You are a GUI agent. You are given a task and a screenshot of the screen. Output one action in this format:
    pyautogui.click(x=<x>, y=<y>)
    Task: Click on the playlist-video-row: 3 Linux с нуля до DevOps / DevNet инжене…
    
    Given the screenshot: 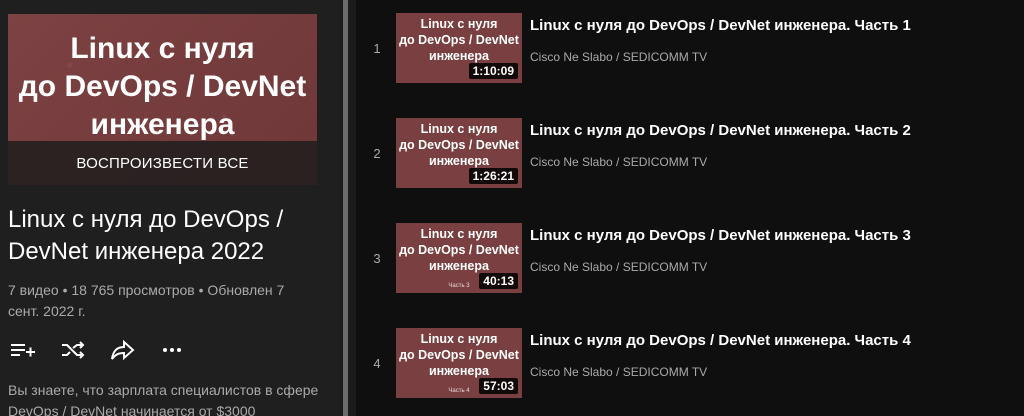 What is the action you would take?
    pyautogui.click(x=690, y=263)
    